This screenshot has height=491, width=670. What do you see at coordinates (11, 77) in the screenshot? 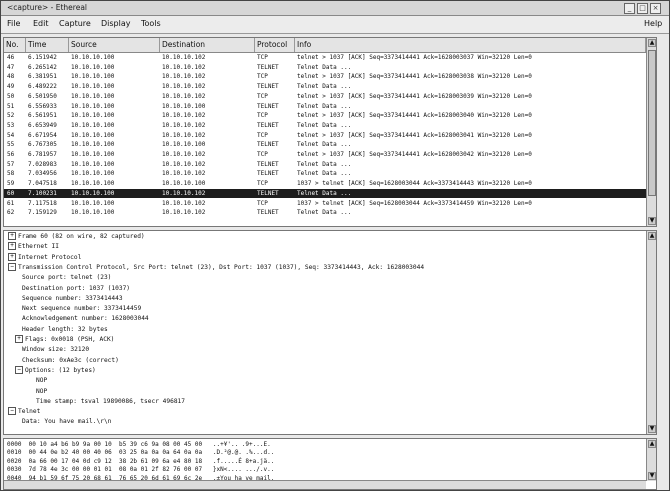
I see `packet-cell-no: 48` at bounding box center [11, 77].